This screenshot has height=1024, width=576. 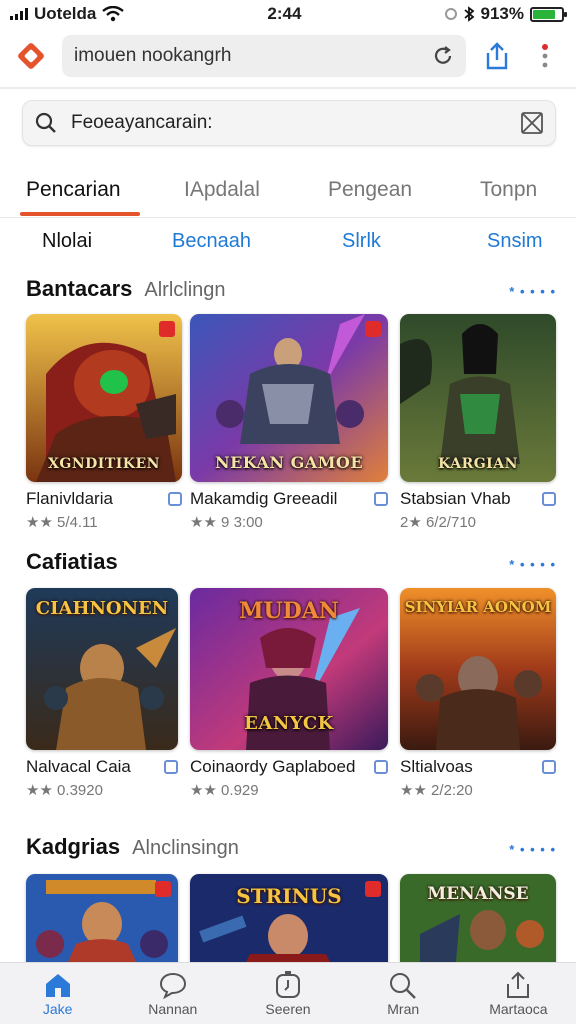 I want to click on section-header: Cafiatias * • • • •, so click(x=291, y=564).